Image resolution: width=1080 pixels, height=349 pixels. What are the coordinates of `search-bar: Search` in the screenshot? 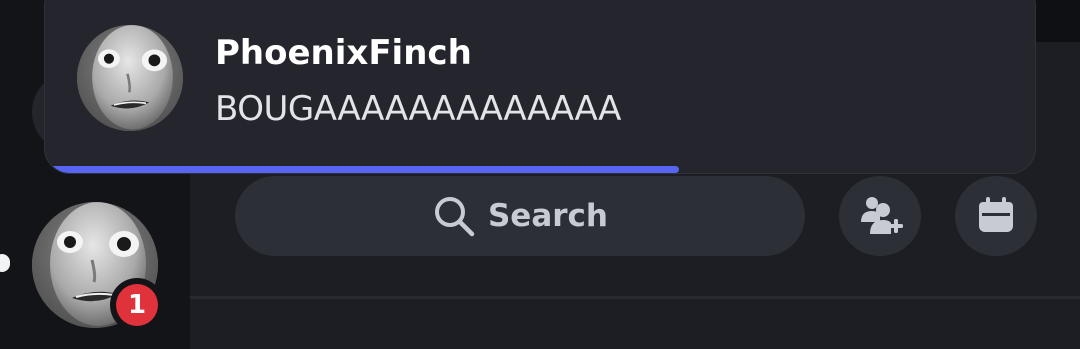 It's located at (520, 216).